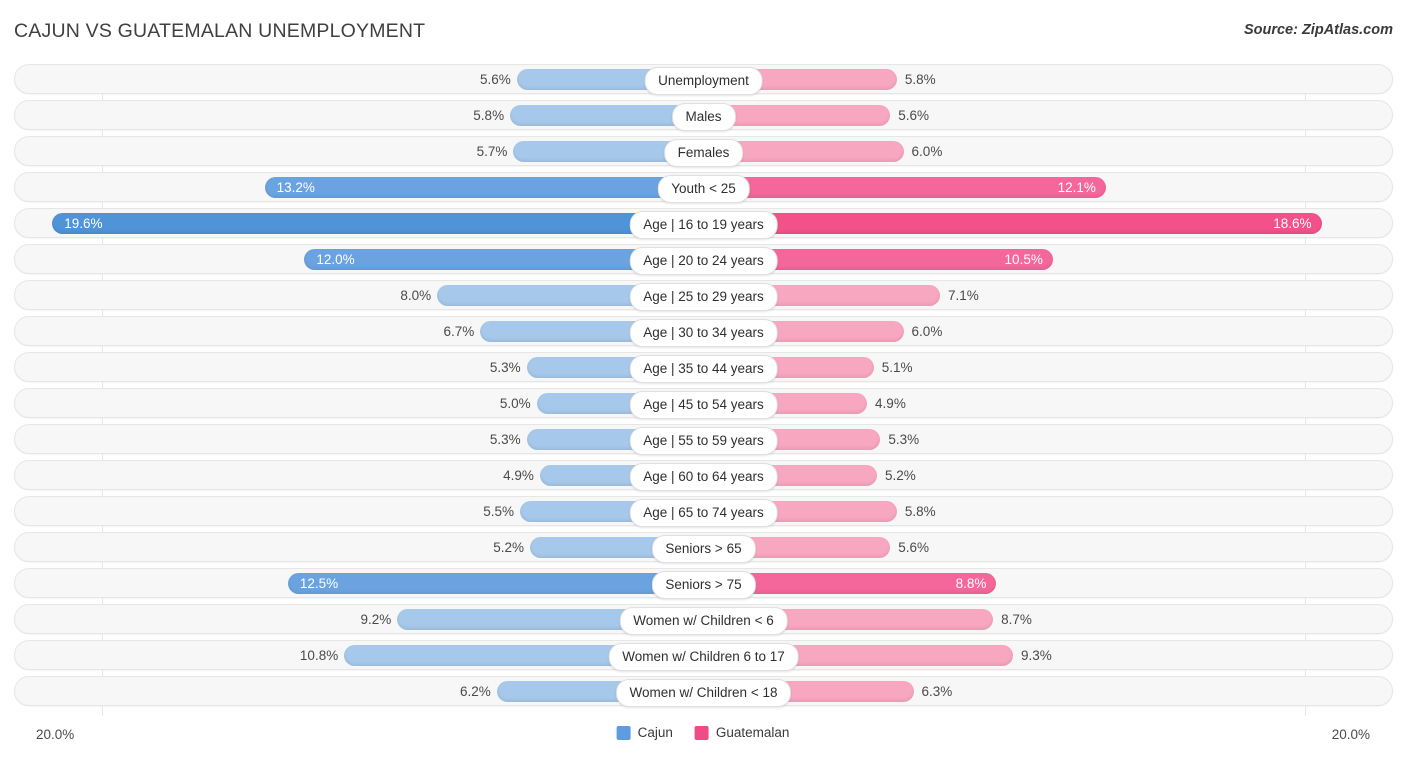 Image resolution: width=1406 pixels, height=757 pixels. I want to click on row-inner: 12.0% 10.5% Age | 20 to 24 years, so click(703, 260).